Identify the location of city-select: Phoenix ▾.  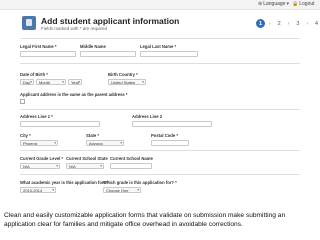
(39, 143).